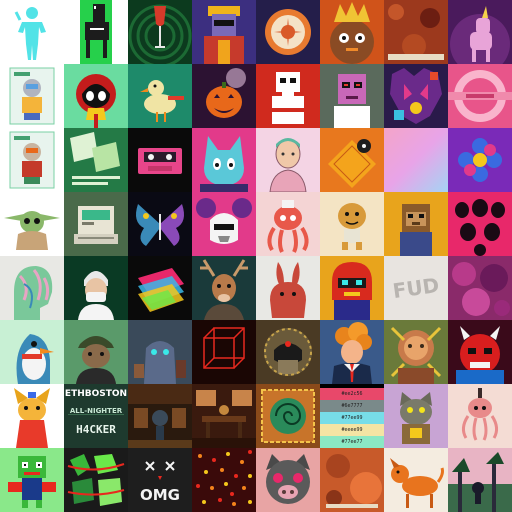  What do you see at coordinates (32, 96) in the screenshot?
I see `silver-robot-card-image` at bounding box center [32, 96].